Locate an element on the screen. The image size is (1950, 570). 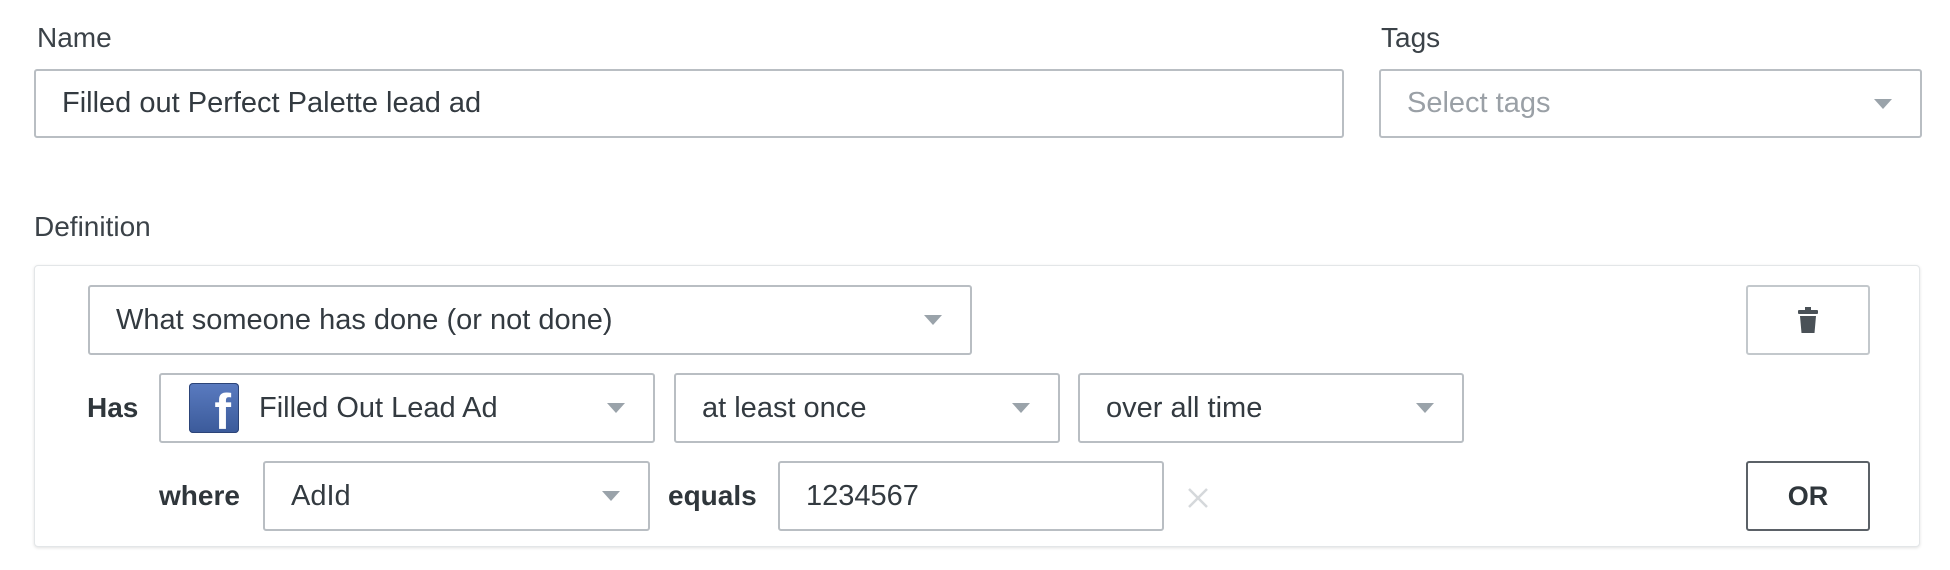
filter-value: 1234567 is located at coordinates (862, 495).